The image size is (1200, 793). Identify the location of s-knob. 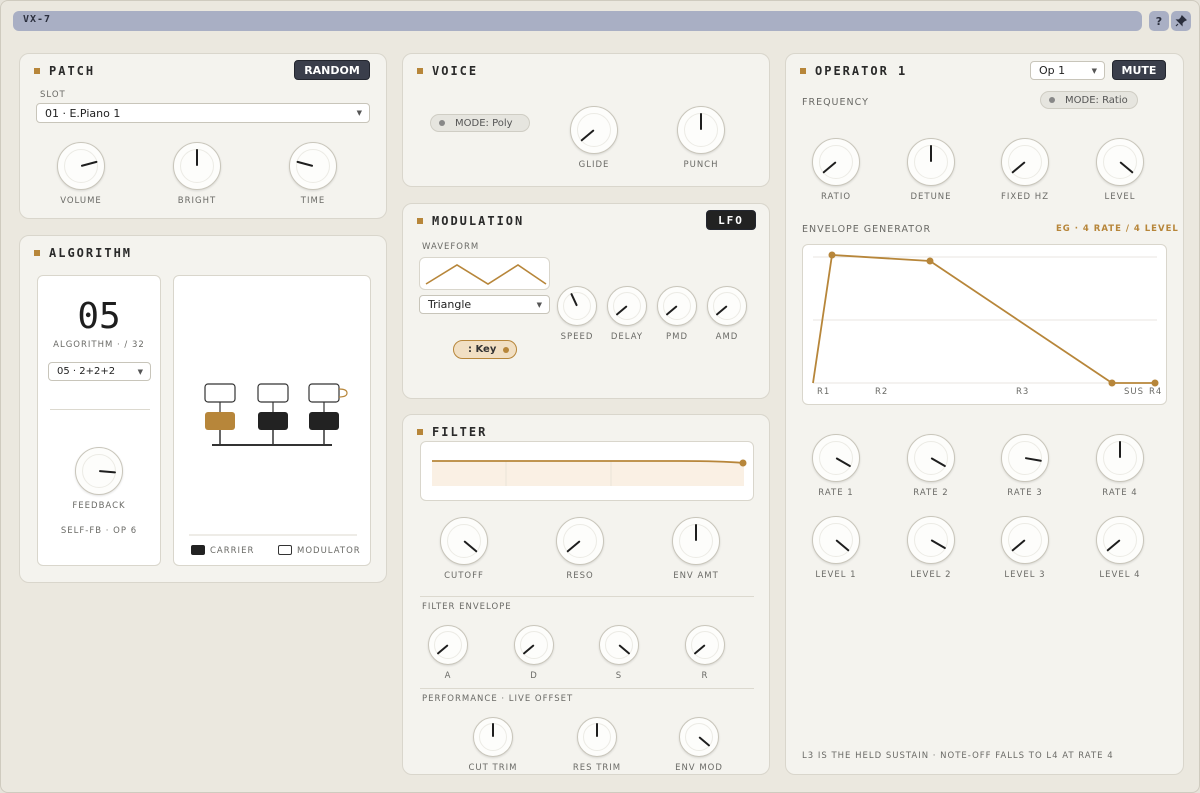
(619, 645).